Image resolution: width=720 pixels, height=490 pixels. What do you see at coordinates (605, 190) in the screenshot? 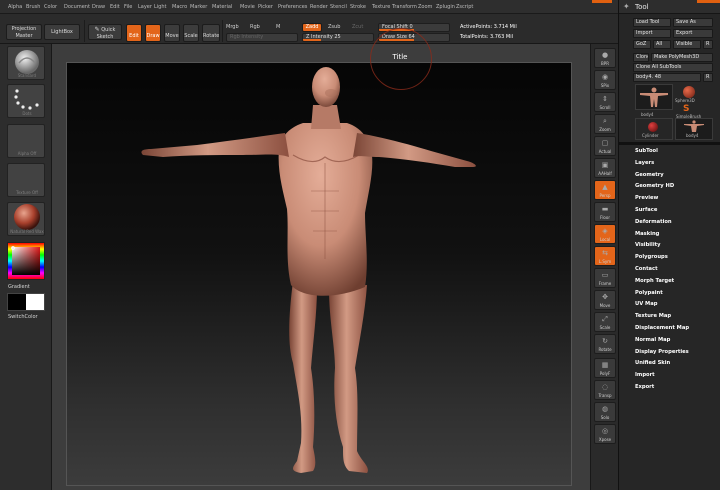
I see `shelf-button-persp: ▲ Persp` at bounding box center [605, 190].